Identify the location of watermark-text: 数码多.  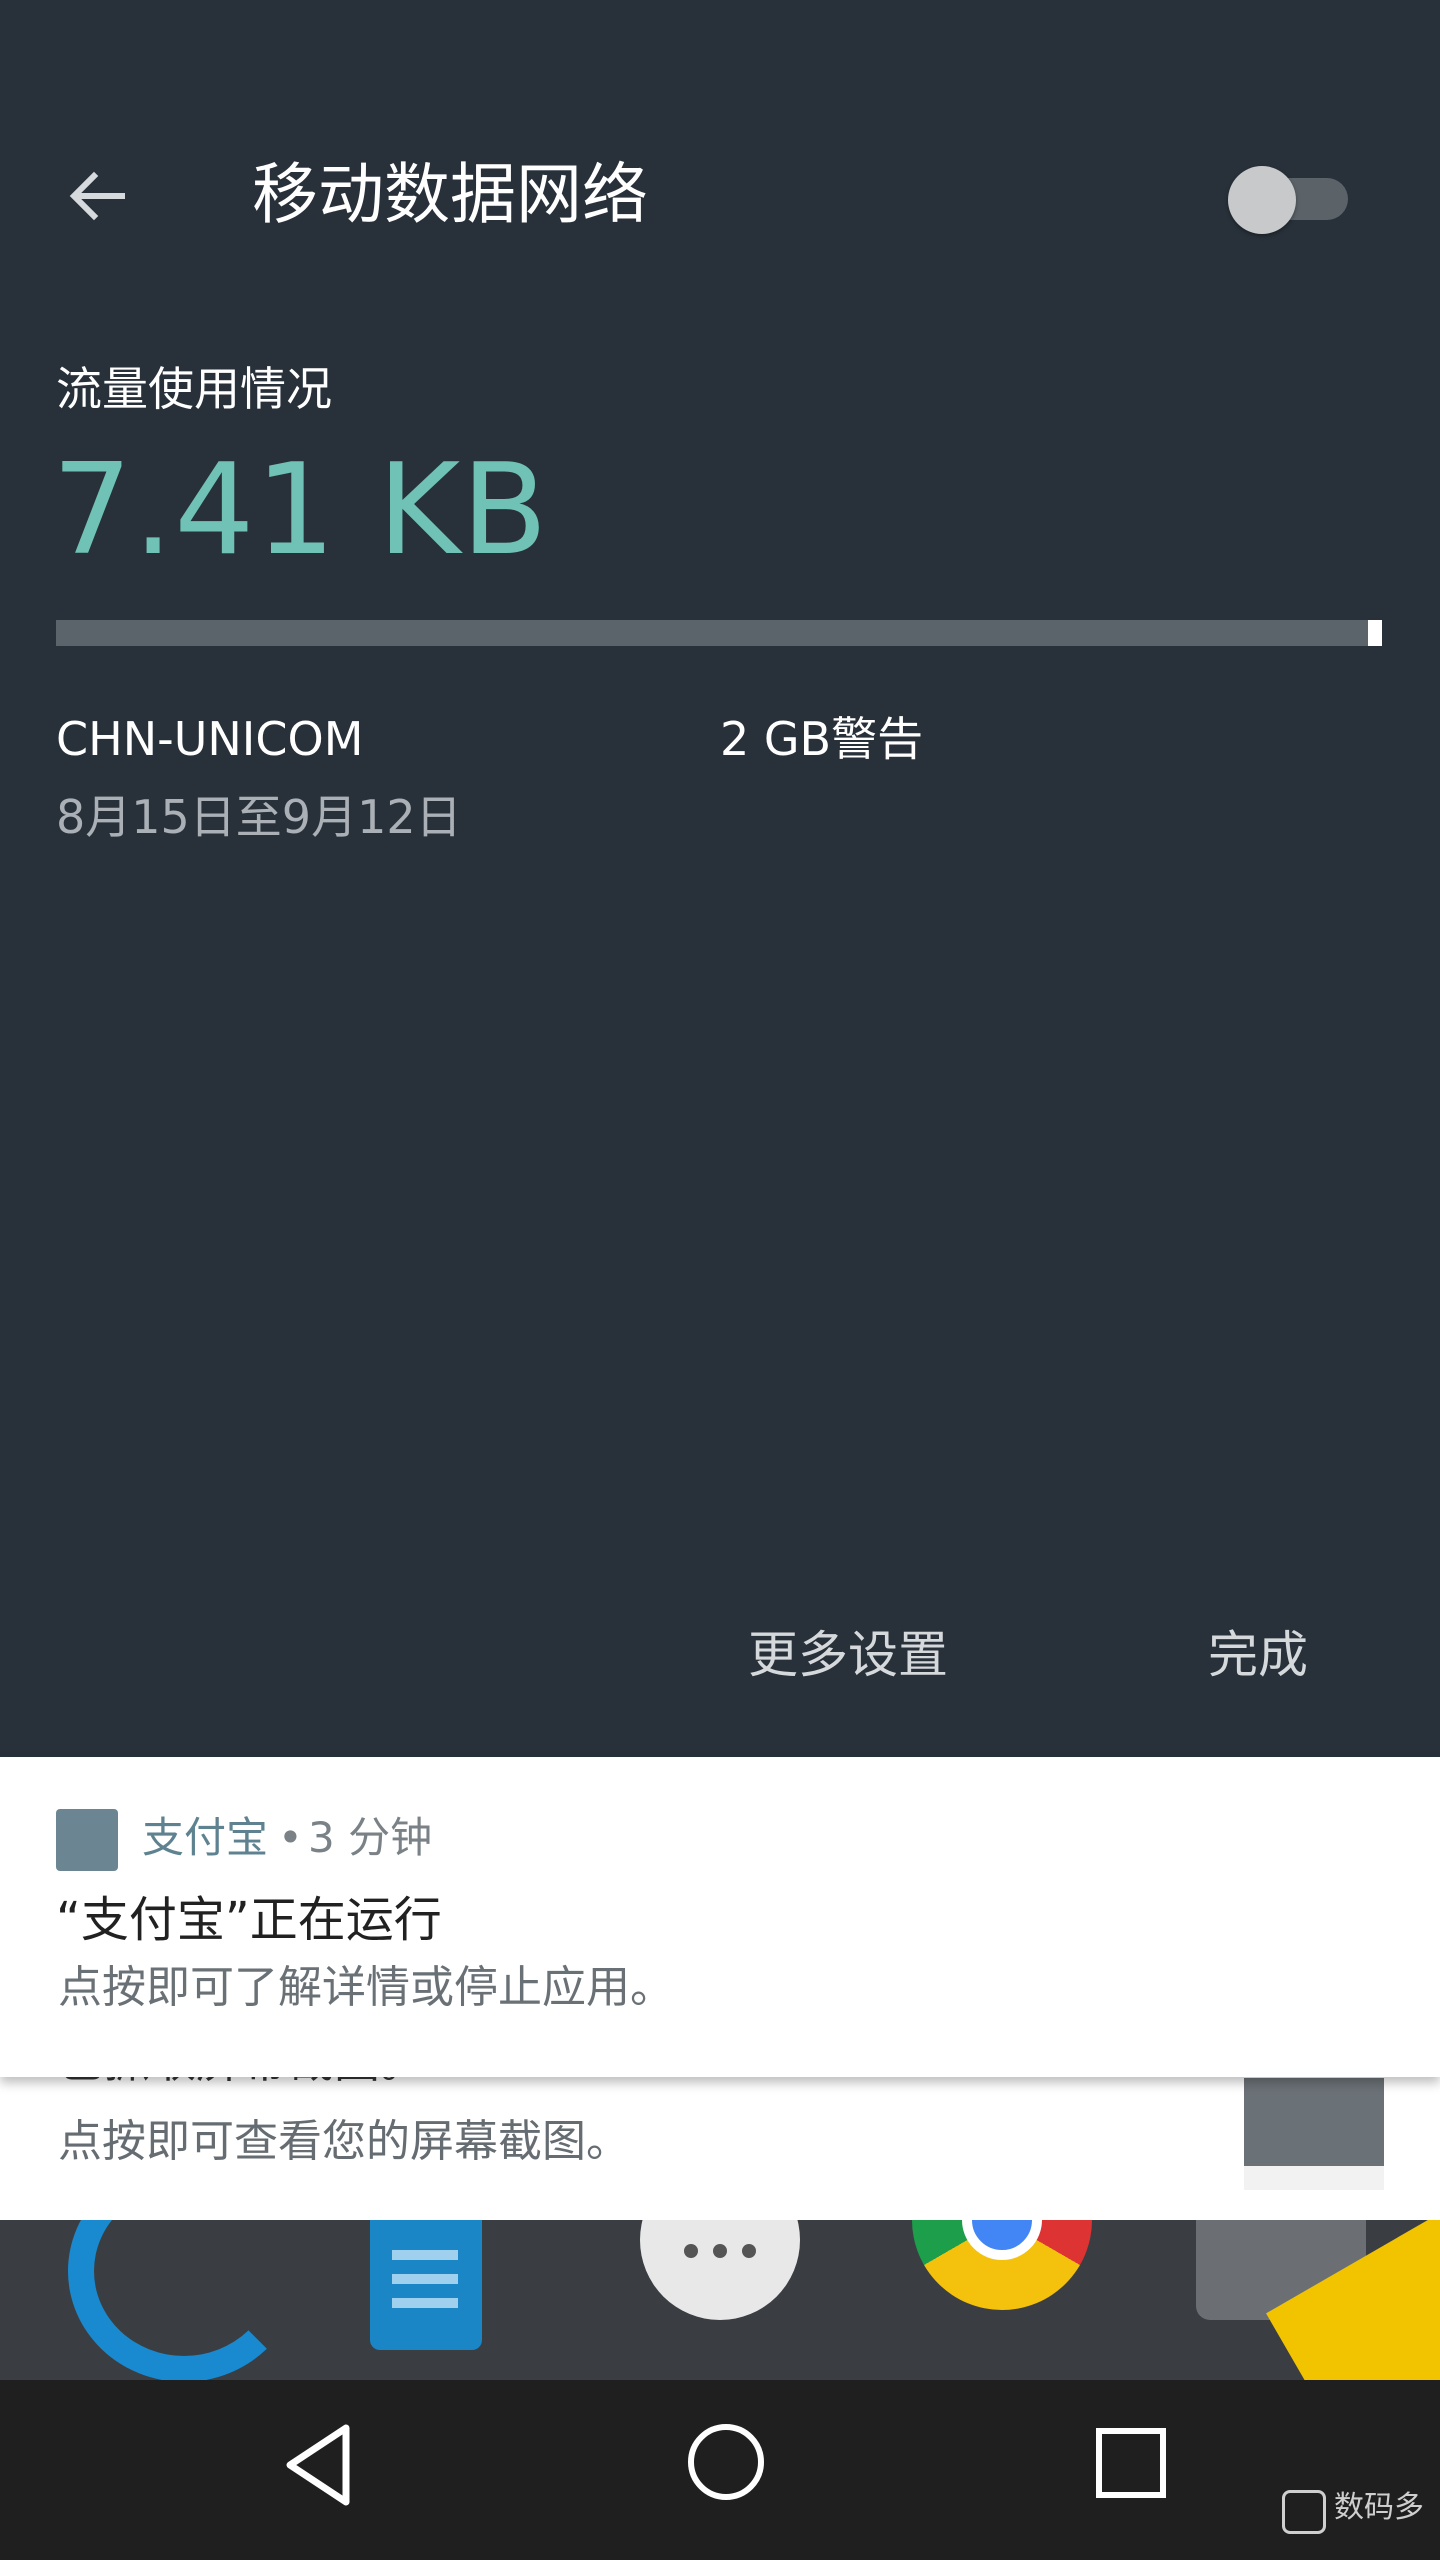
(1379, 2507).